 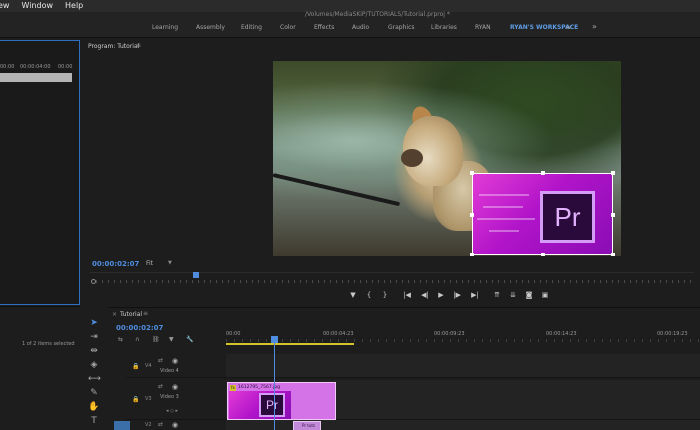 I want to click on ruler-label: 00:00:04:23, so click(x=338, y=334).